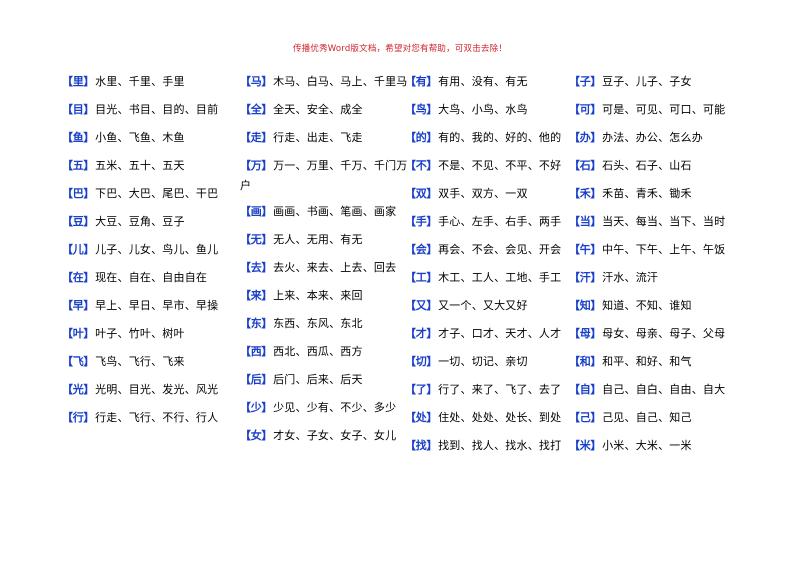 The image size is (800, 566). What do you see at coordinates (661, 170) in the screenshot?
I see `vocabulary-entry: 【石】石头、石子、山石` at bounding box center [661, 170].